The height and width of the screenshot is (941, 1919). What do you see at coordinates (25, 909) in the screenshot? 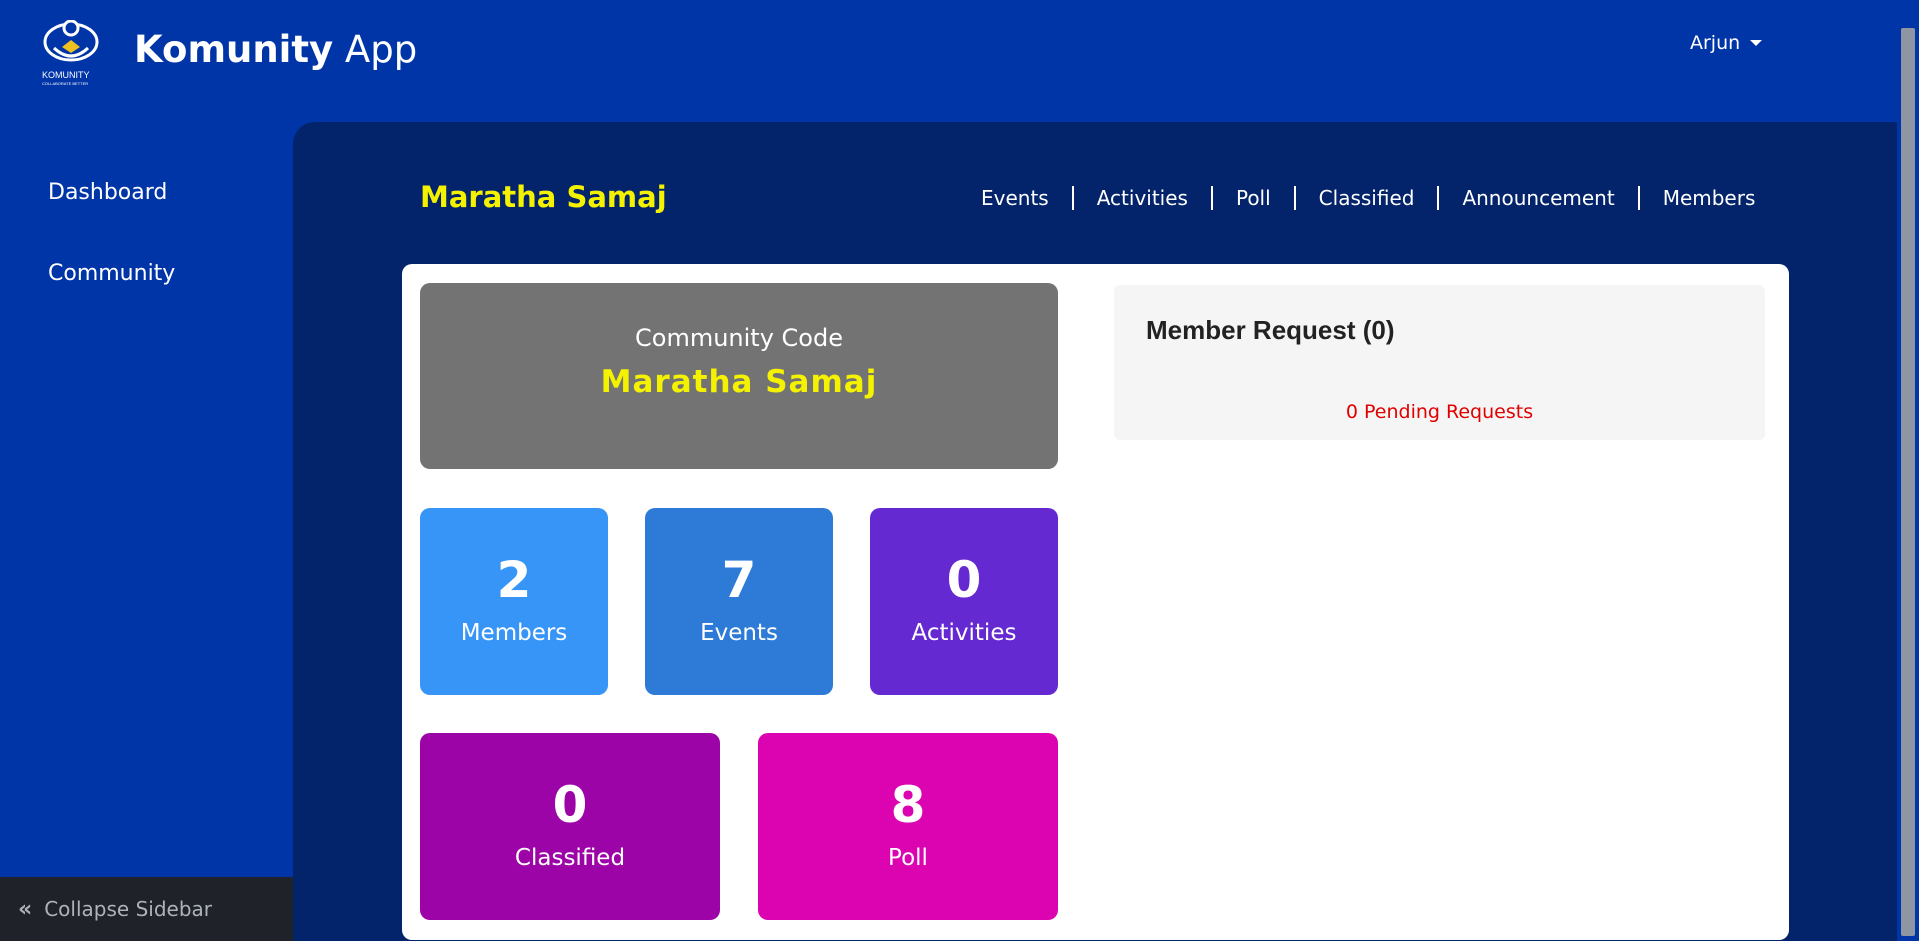
I see `double-chevron-left-icon: «` at bounding box center [25, 909].